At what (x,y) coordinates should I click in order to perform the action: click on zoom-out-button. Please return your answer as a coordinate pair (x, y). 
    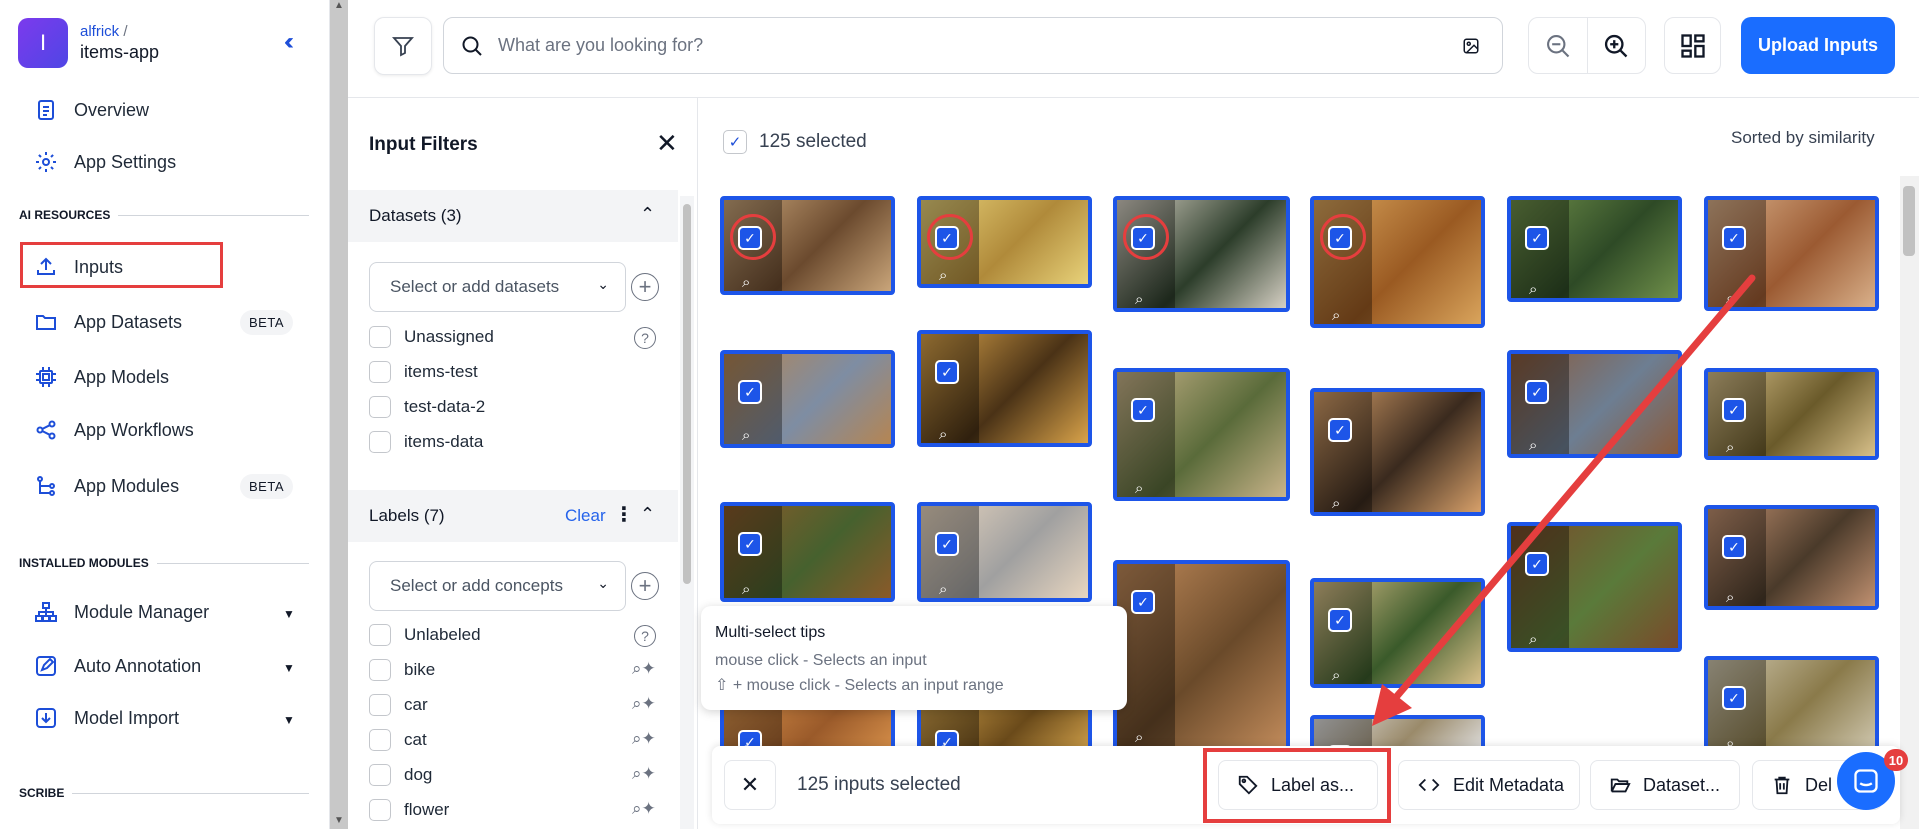
    Looking at the image, I should click on (1558, 45).